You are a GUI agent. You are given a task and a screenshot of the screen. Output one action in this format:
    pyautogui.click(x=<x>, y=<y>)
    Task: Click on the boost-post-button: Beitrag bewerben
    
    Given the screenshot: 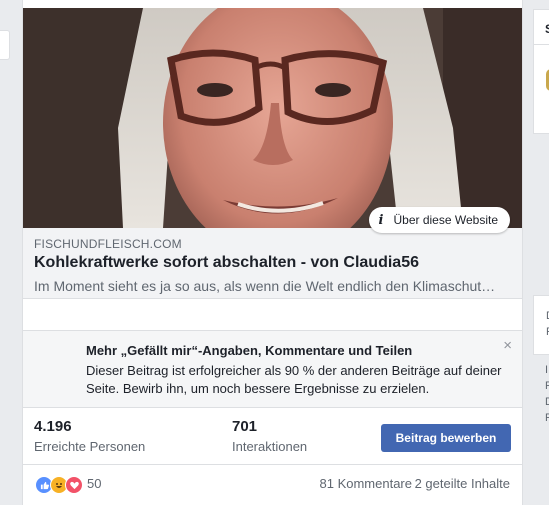 What is the action you would take?
    pyautogui.click(x=446, y=438)
    